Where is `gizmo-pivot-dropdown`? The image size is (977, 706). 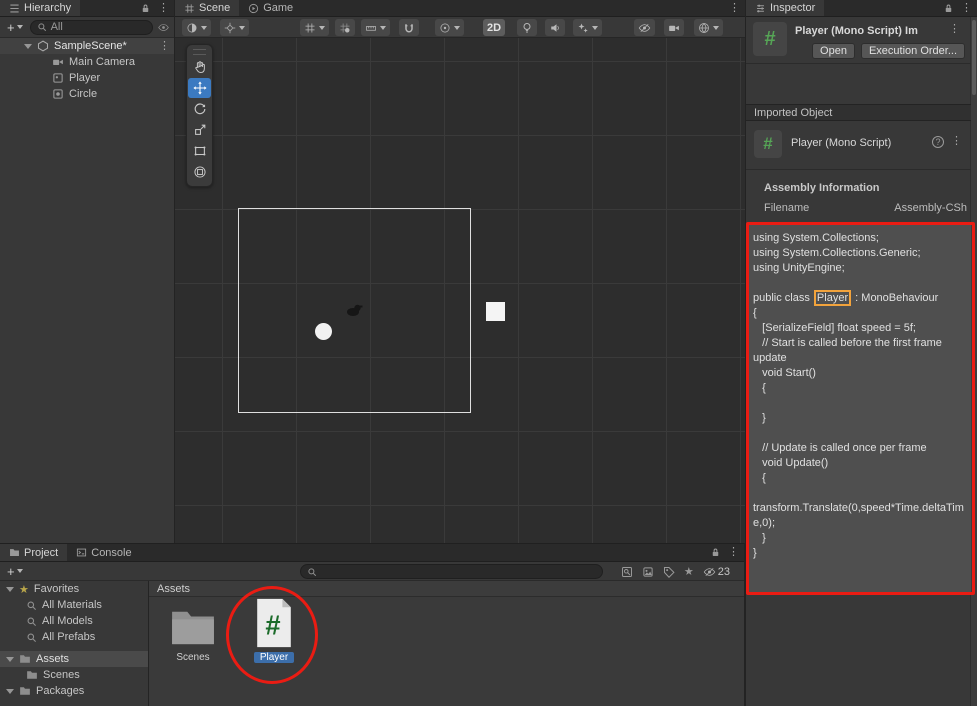 gizmo-pivot-dropdown is located at coordinates (449, 27).